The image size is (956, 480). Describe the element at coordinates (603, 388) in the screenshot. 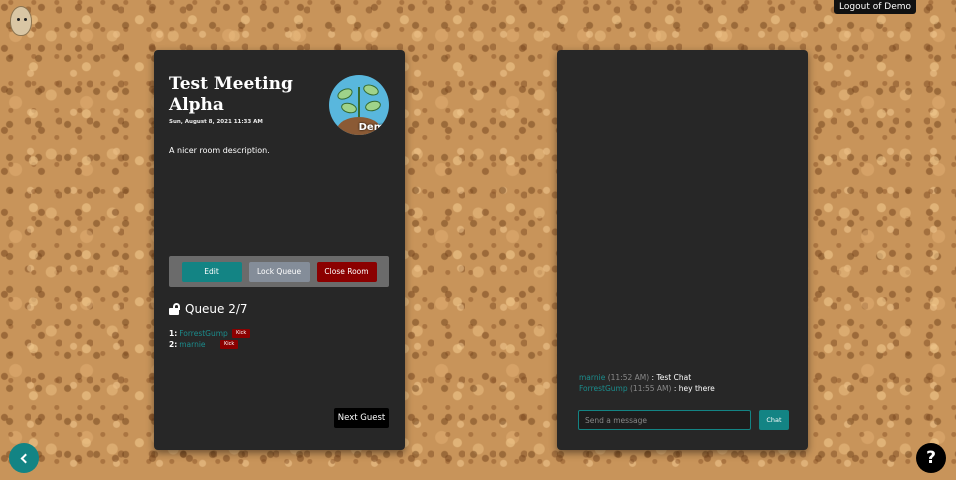

I see `chat-message-user: ForrestGump` at that location.